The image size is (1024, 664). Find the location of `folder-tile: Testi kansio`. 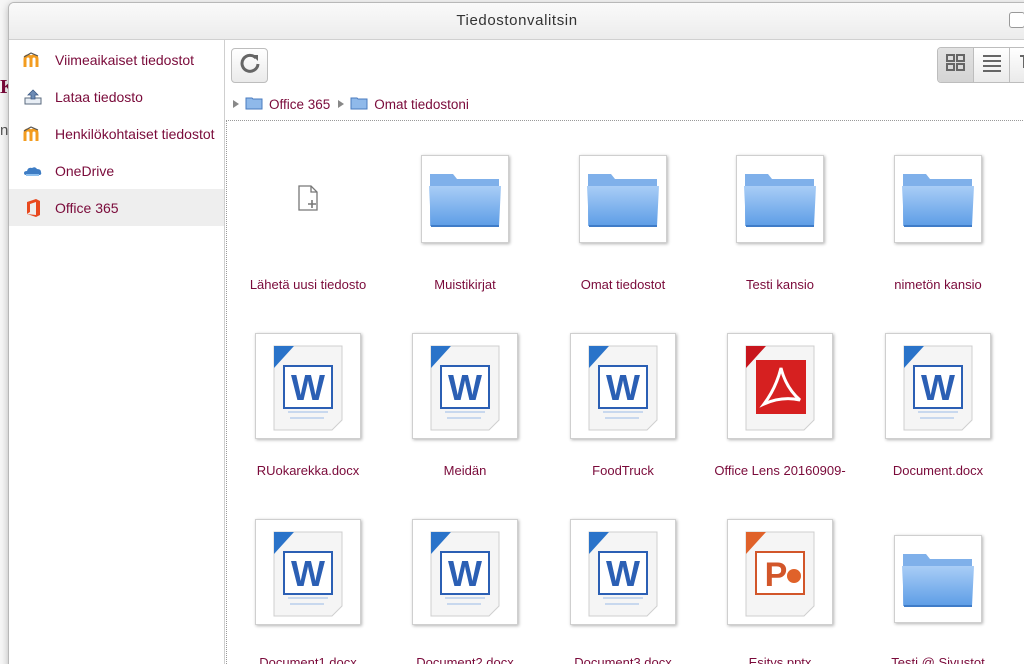

folder-tile: Testi kansio is located at coordinates (780, 238).